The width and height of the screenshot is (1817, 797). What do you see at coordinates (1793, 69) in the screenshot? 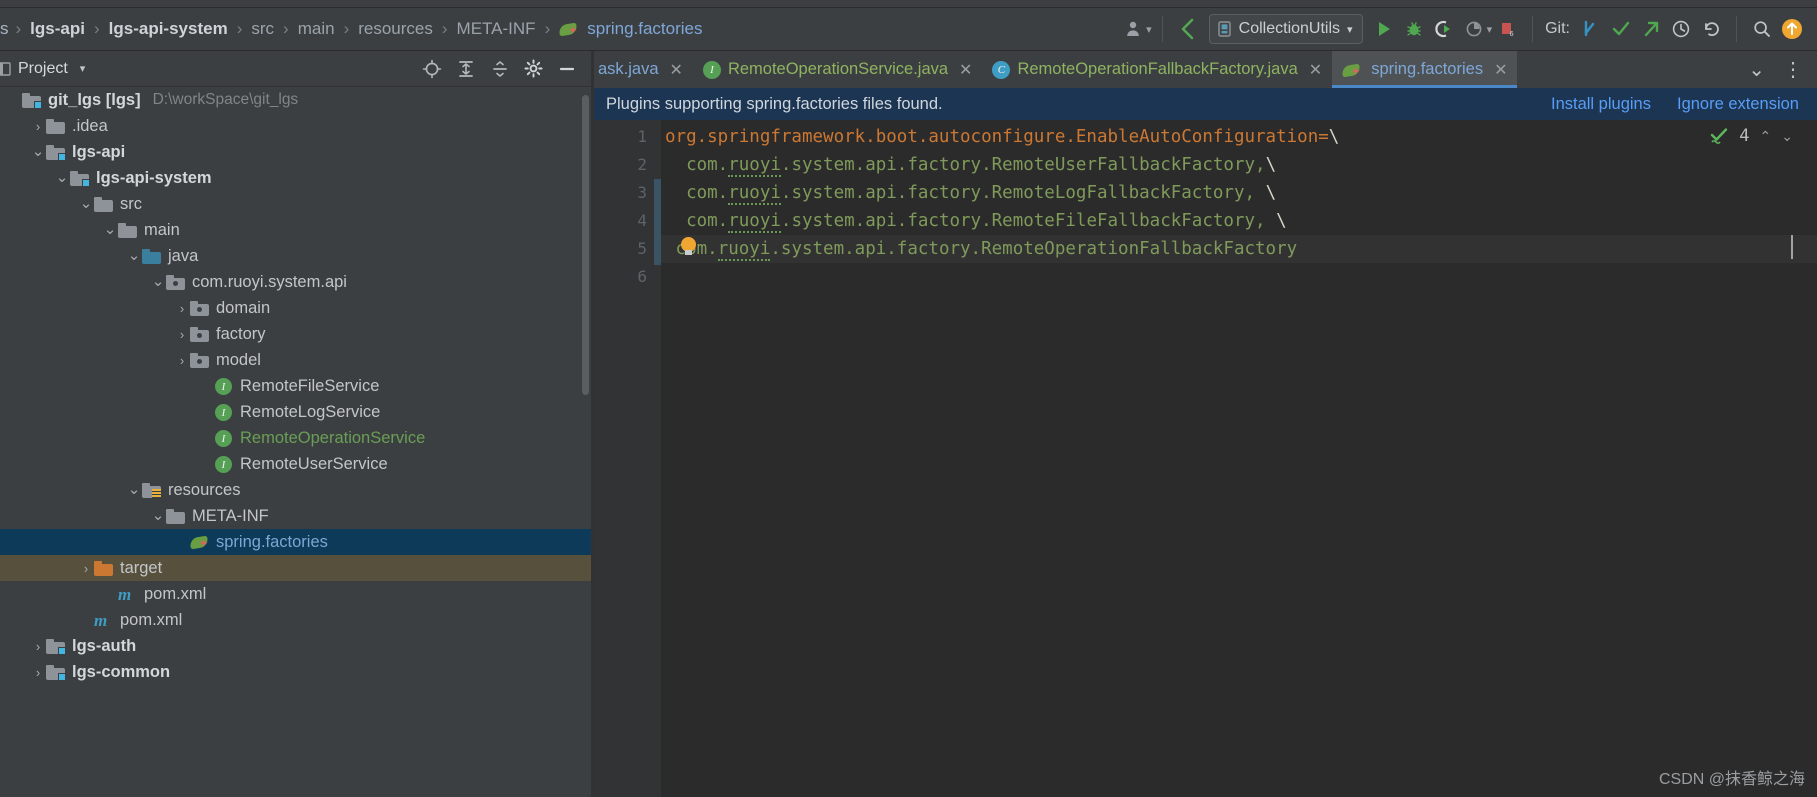
I see `tab-options-icon: ⋮` at bounding box center [1793, 69].